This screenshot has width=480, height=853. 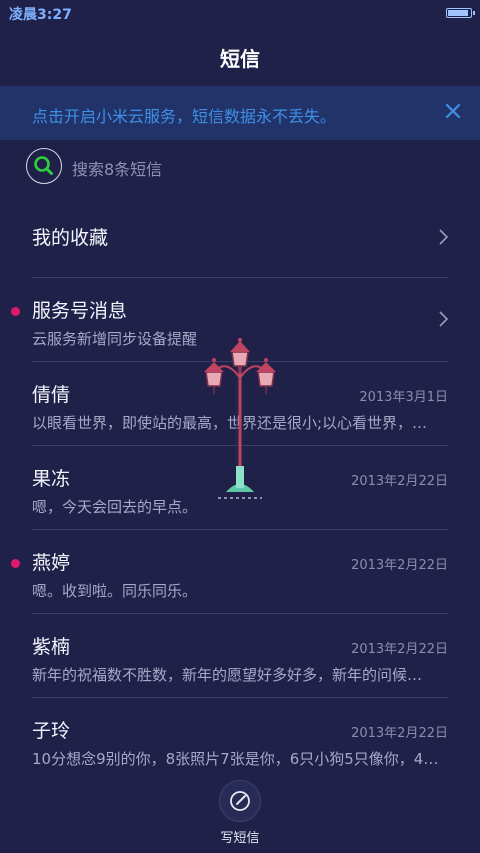 I want to click on page-title: 短信, so click(x=240, y=59).